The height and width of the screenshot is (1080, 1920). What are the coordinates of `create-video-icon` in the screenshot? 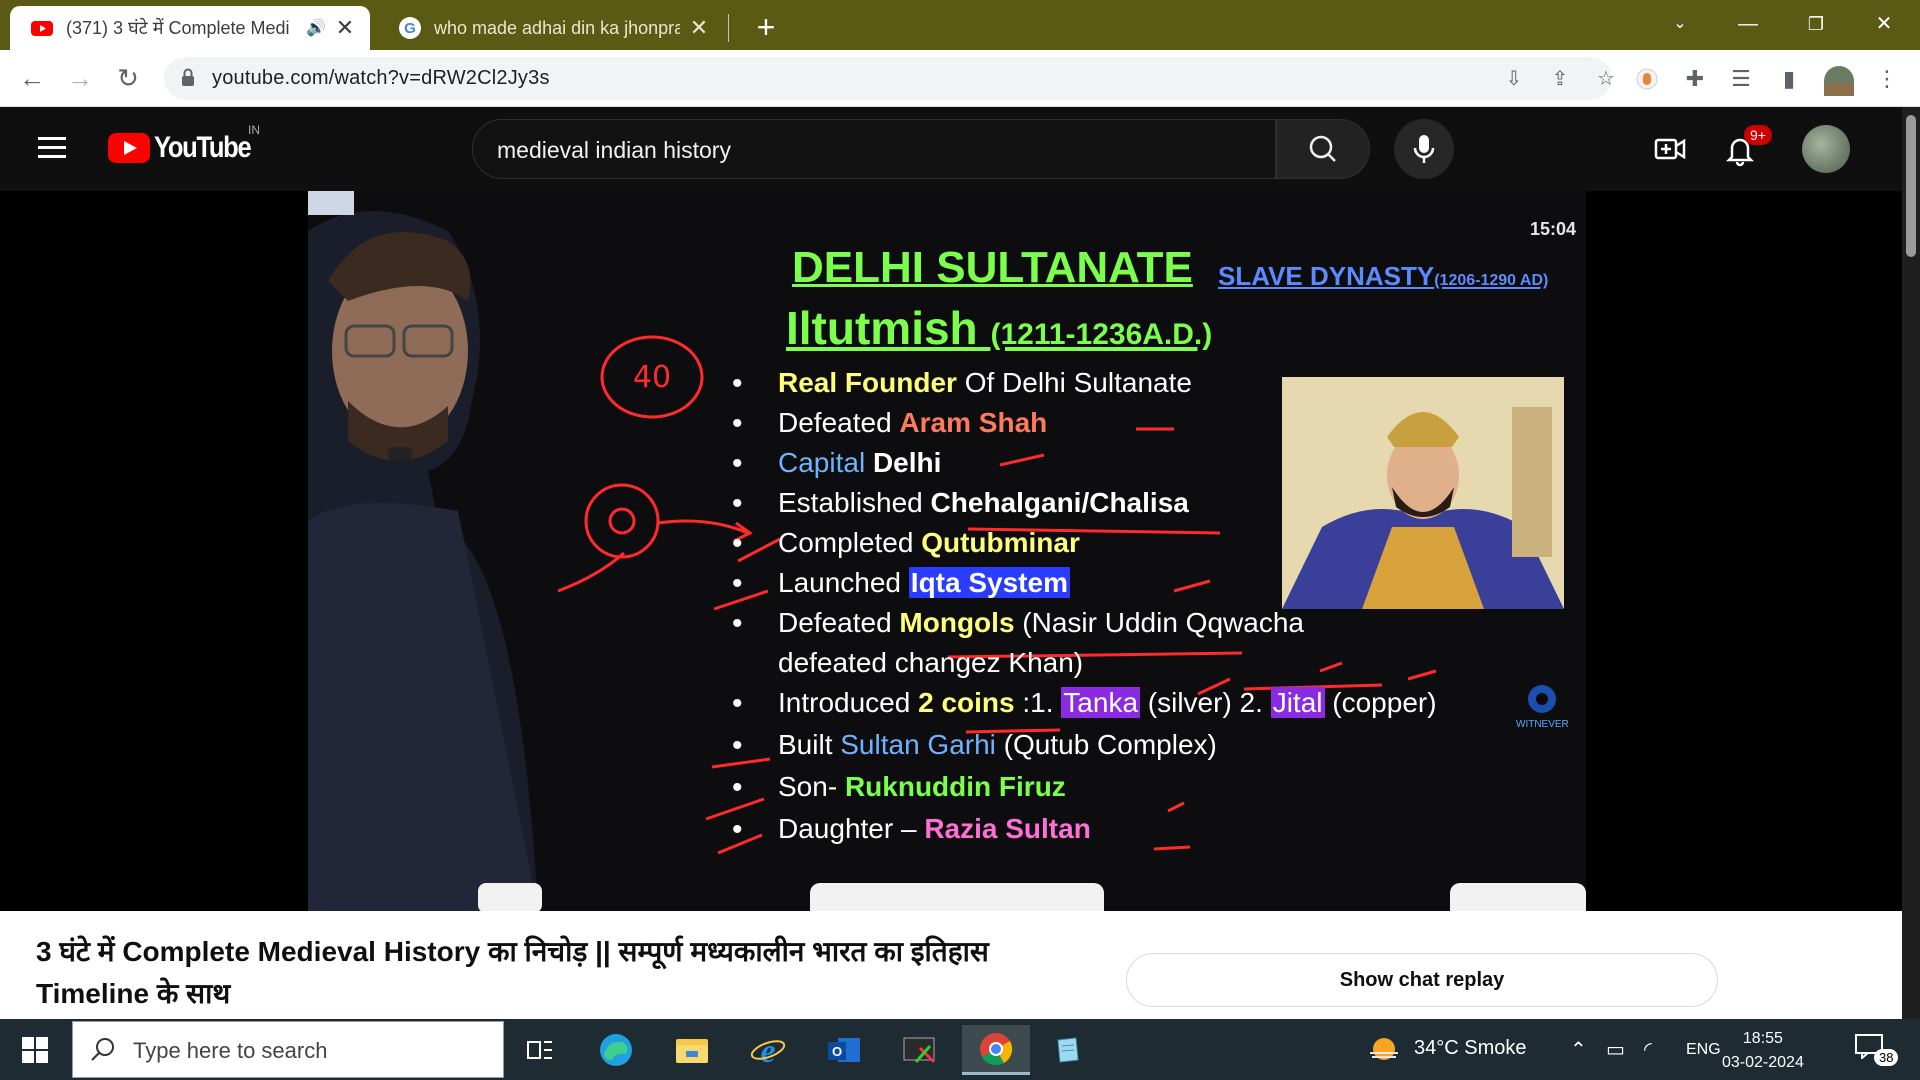 It's located at (1670, 149).